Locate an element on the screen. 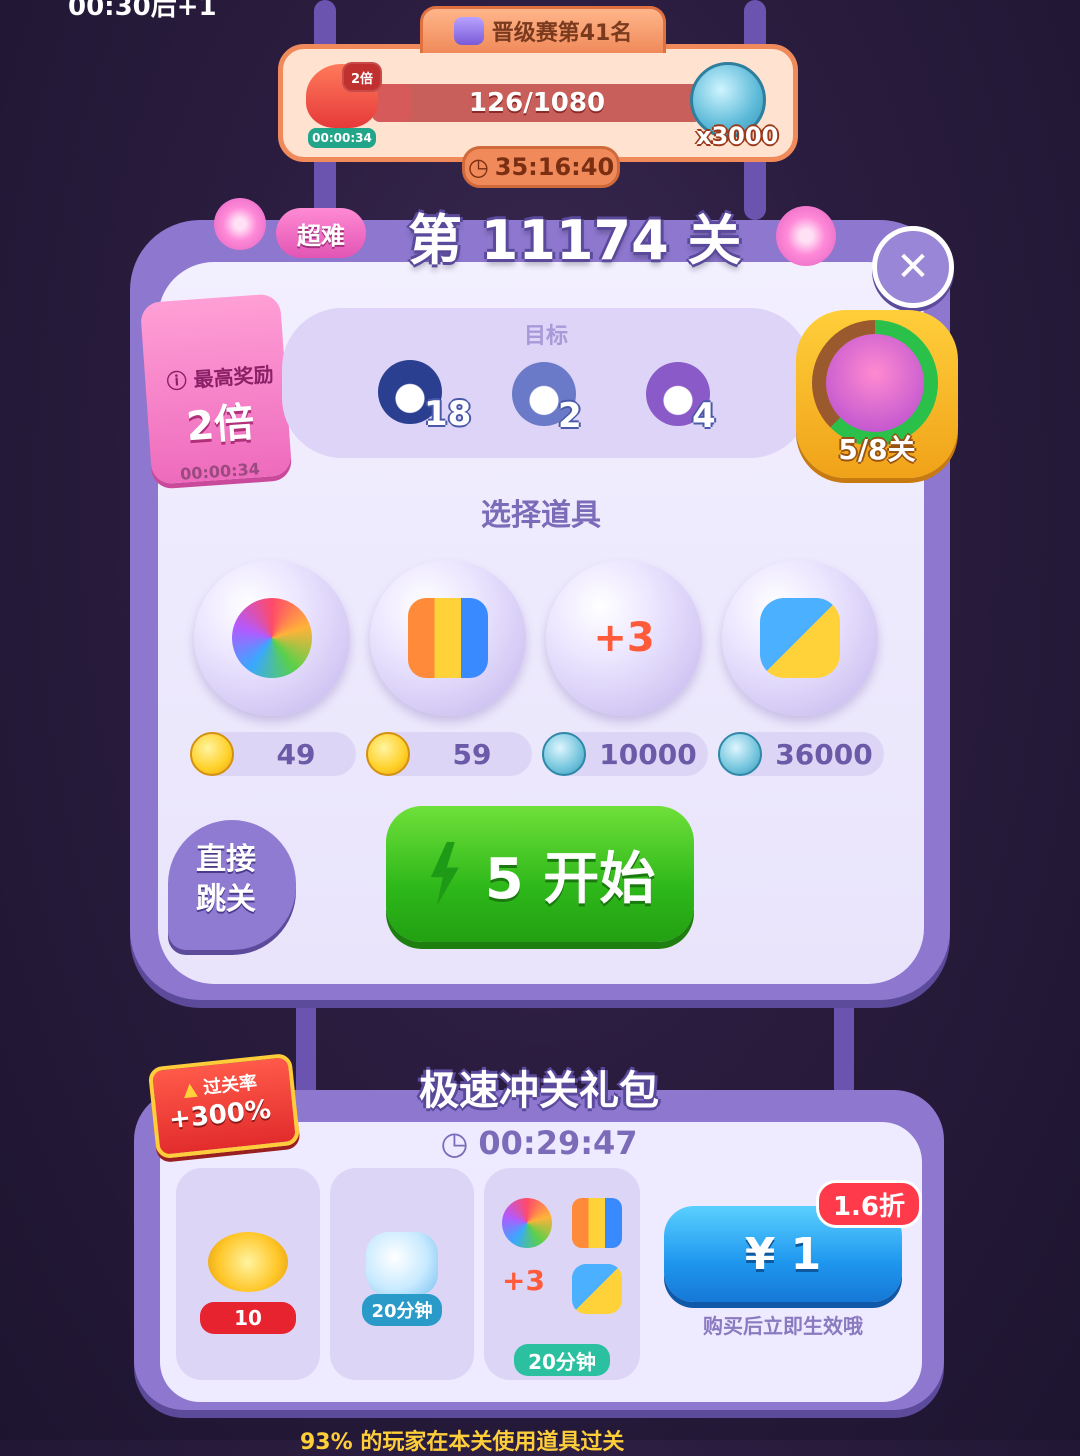 The width and height of the screenshot is (1080, 1456). booster-price: 36000 is located at coordinates (801, 754).